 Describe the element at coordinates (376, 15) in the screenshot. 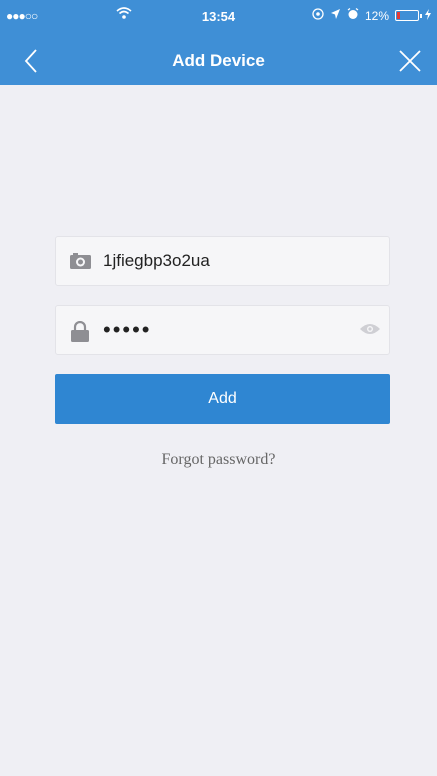

I see `battery-percent: 12%` at that location.